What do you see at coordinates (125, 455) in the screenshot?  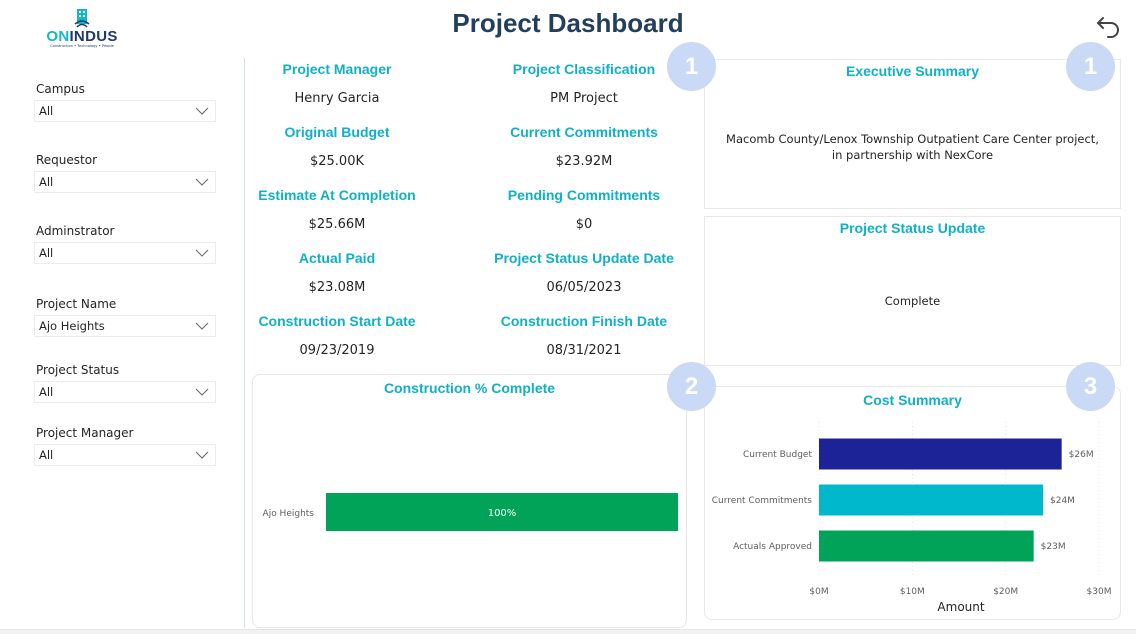 I see `project-manager-dropdown: All` at bounding box center [125, 455].